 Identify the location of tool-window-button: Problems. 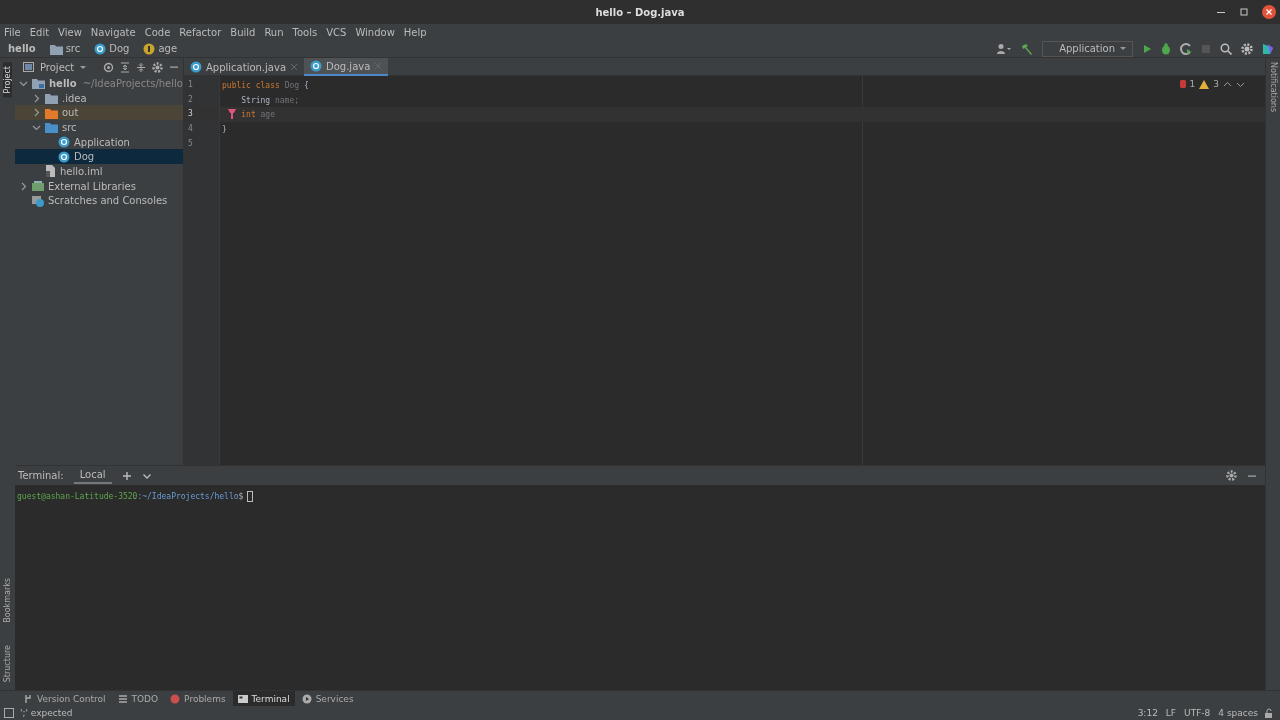
(198, 698).